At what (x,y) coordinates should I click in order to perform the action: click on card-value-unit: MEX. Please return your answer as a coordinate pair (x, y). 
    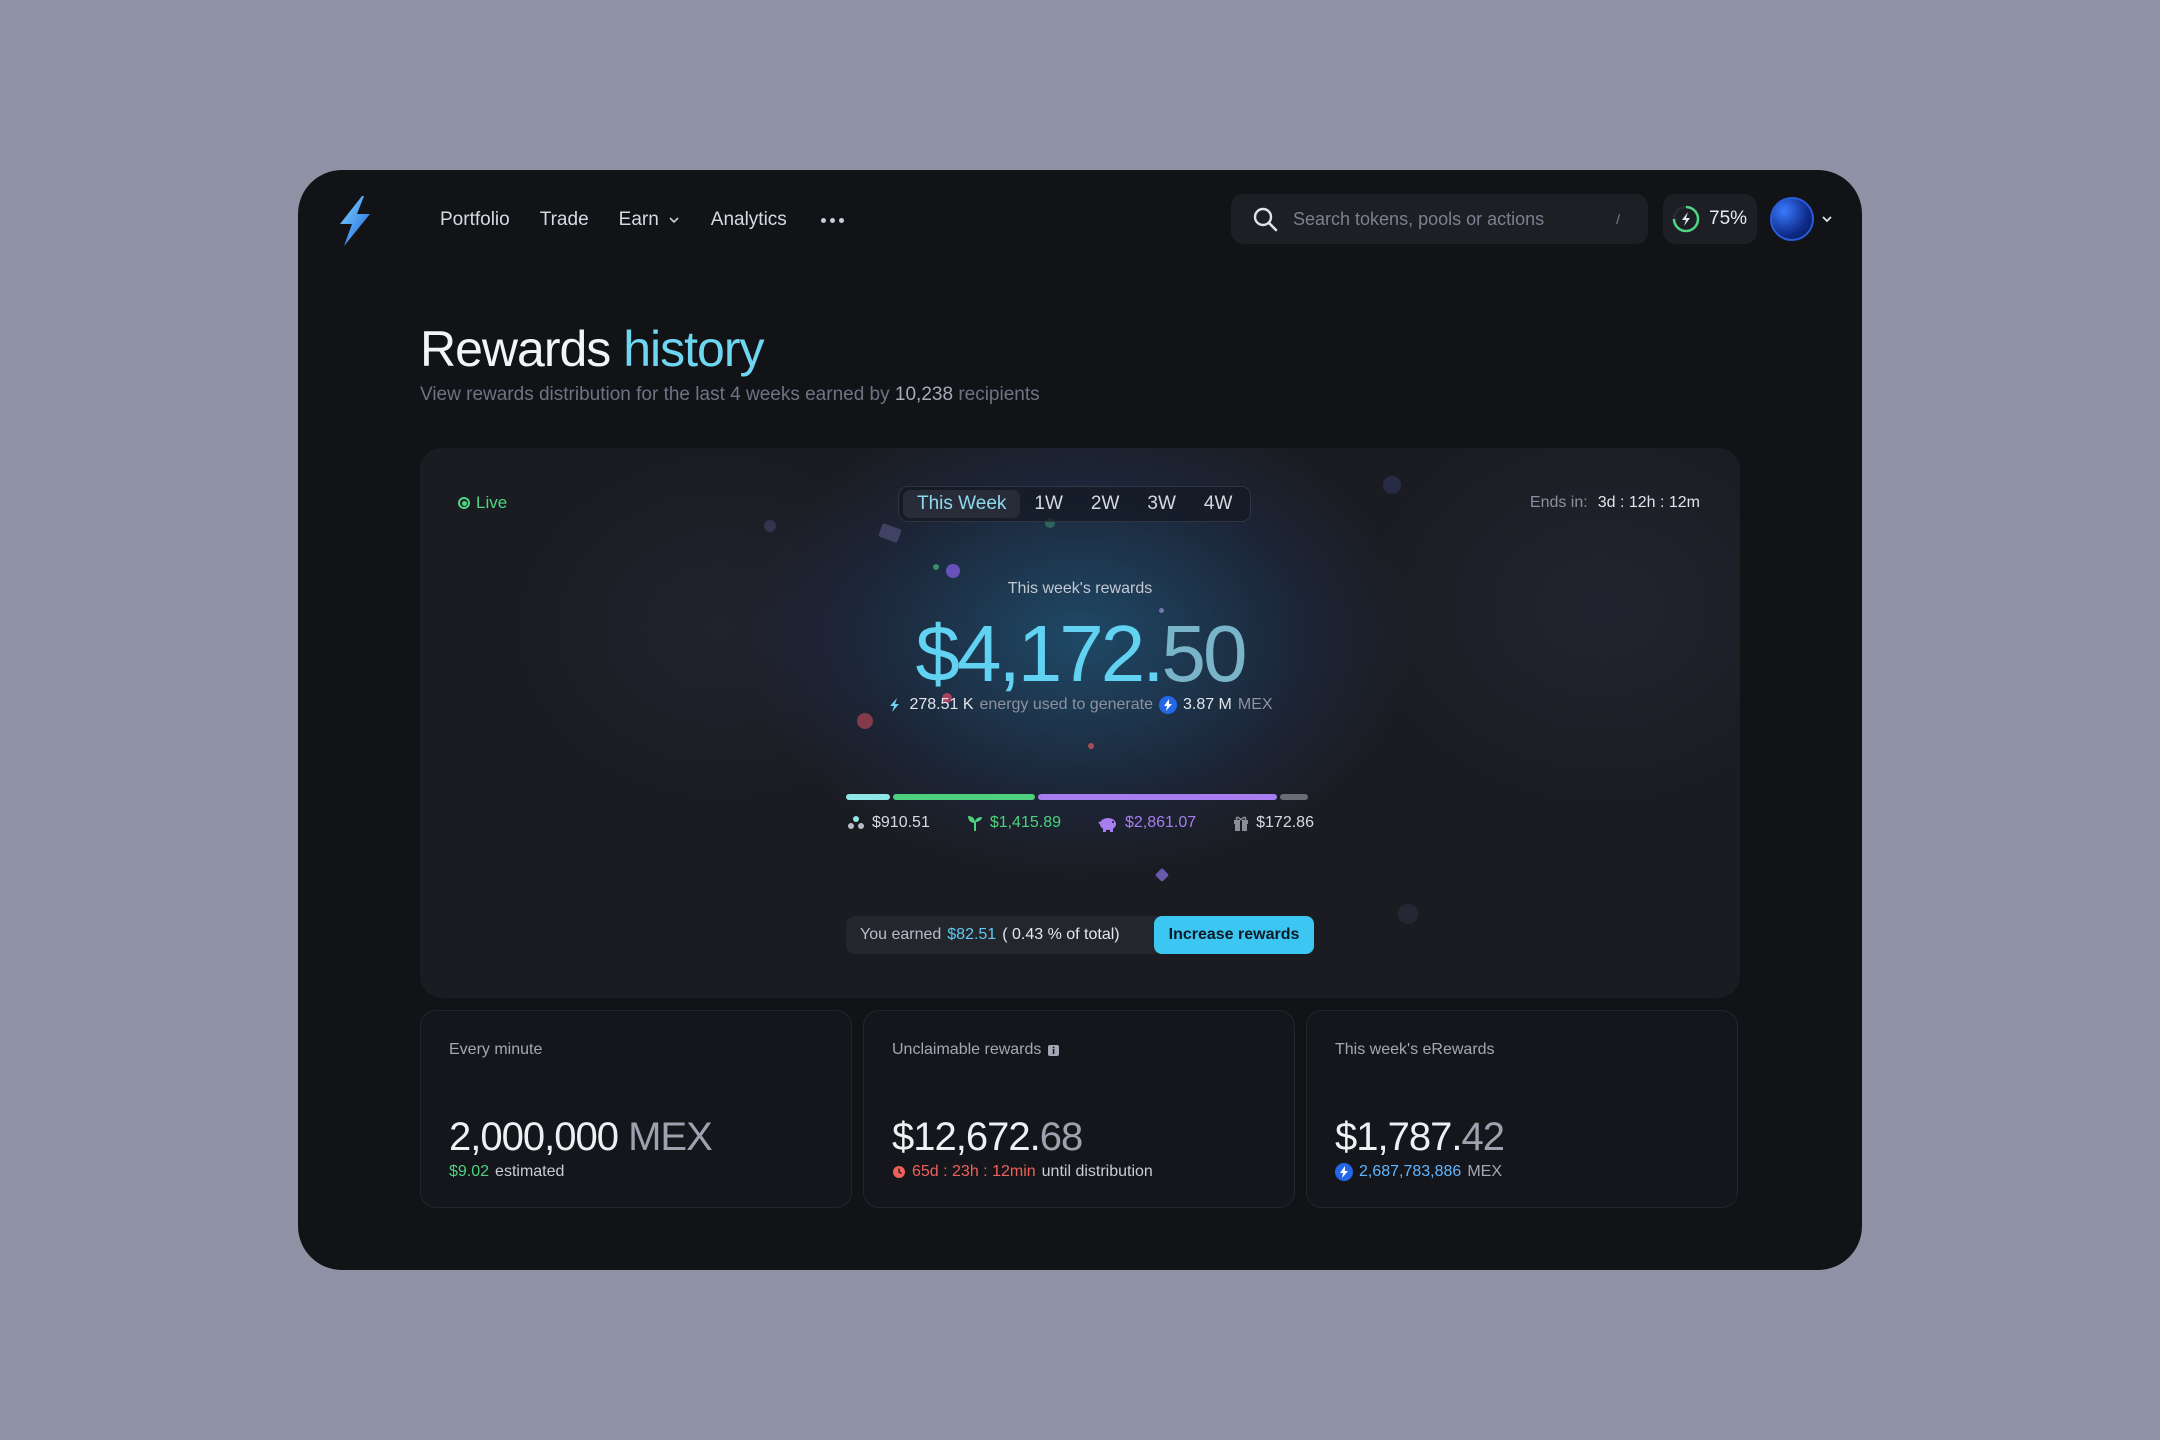
    Looking at the image, I should click on (665, 1137).